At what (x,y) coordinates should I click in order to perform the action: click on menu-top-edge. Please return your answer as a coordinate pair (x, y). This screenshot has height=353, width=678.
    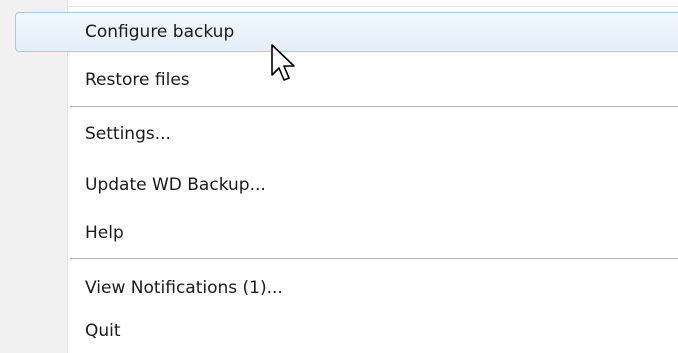
    Looking at the image, I should click on (373, 3).